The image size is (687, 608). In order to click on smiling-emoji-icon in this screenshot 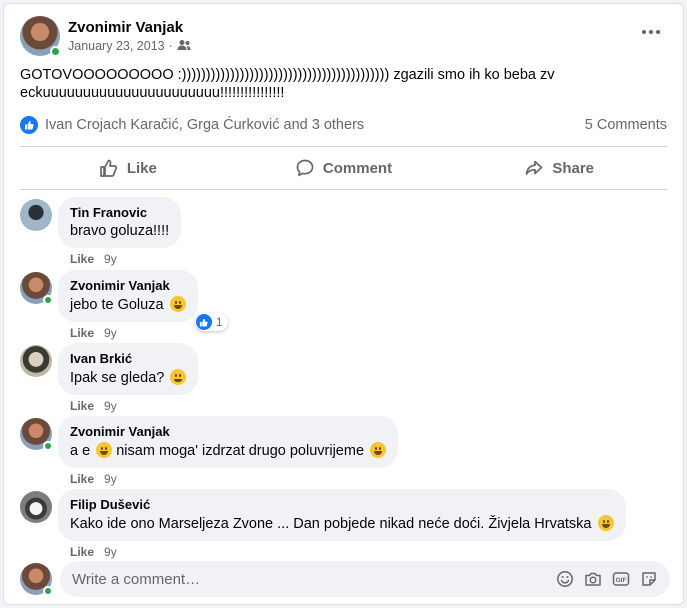, I will do `click(178, 377)`.